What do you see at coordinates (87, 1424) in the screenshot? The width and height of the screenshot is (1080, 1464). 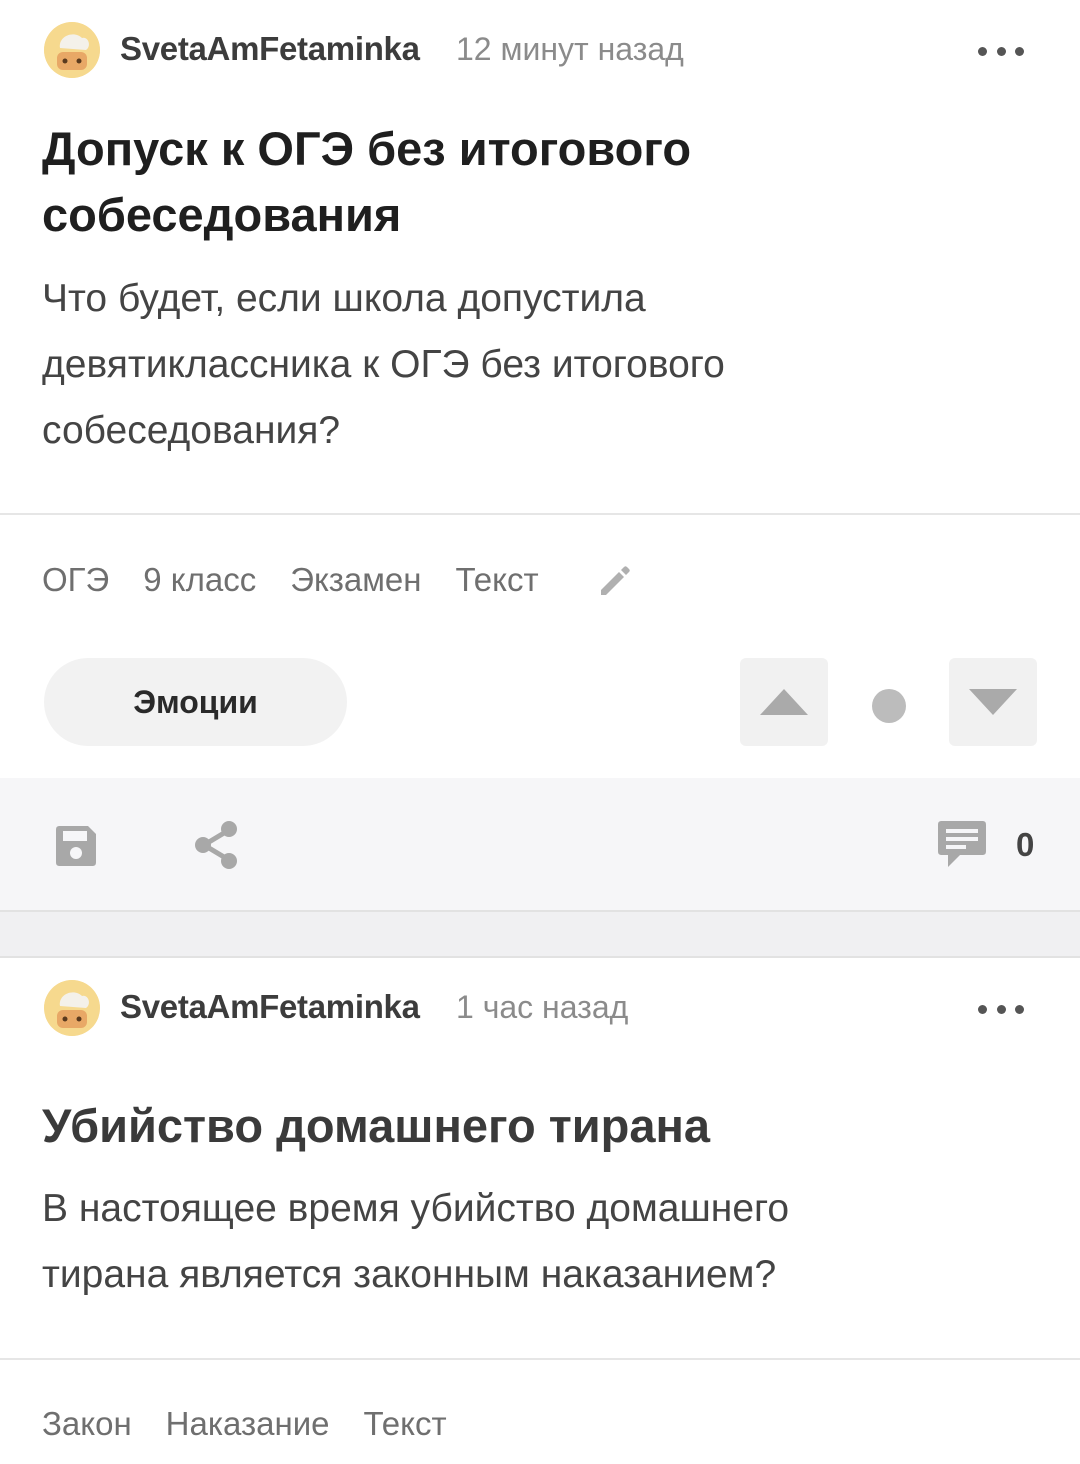 I see `tag: Закон` at bounding box center [87, 1424].